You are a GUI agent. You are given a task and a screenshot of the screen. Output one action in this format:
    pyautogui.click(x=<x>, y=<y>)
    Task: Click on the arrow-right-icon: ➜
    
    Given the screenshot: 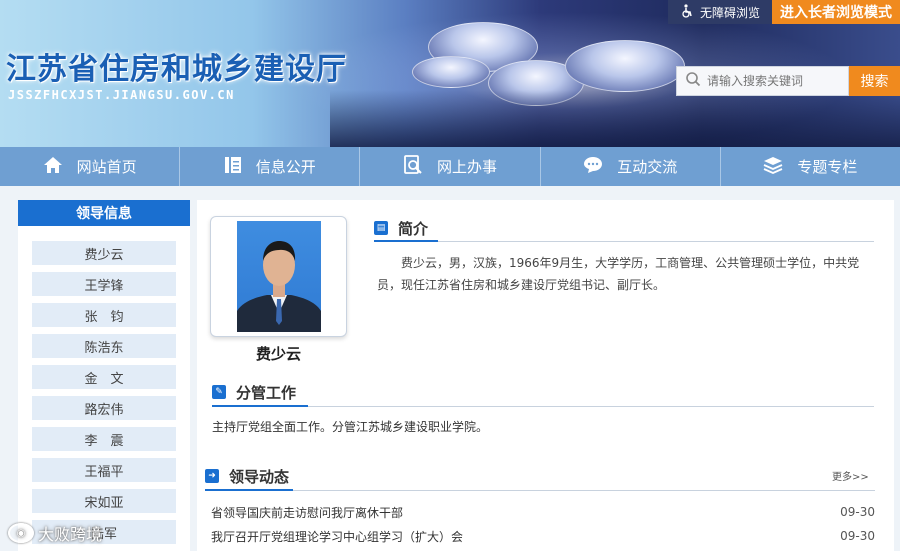 What is the action you would take?
    pyautogui.click(x=212, y=476)
    